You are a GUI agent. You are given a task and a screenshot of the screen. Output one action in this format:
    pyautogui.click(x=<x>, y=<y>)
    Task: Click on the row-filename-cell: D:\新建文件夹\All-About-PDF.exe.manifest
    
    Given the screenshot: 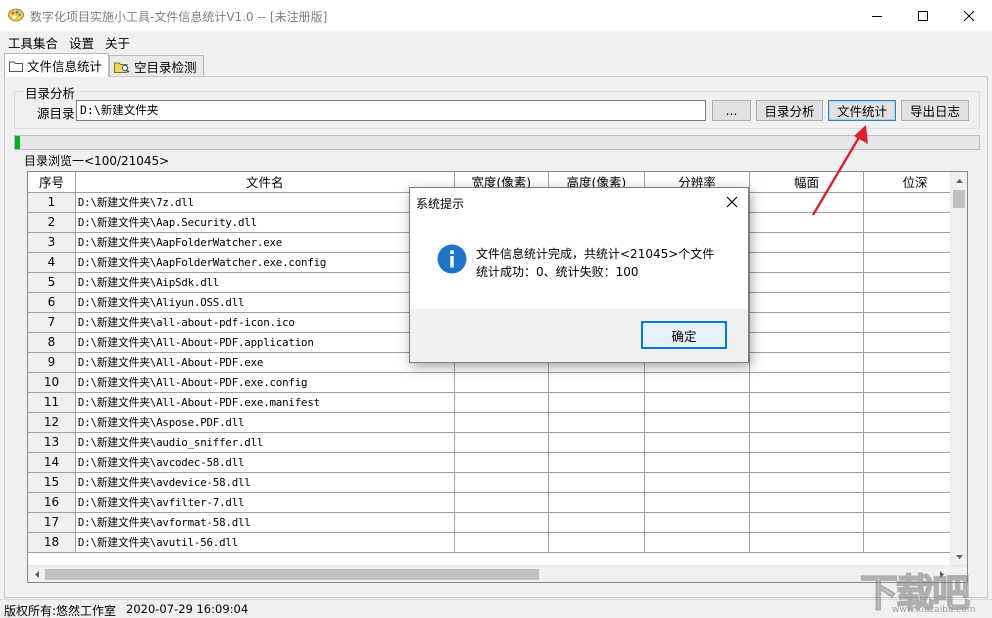 What is the action you would take?
    pyautogui.click(x=265, y=402)
    